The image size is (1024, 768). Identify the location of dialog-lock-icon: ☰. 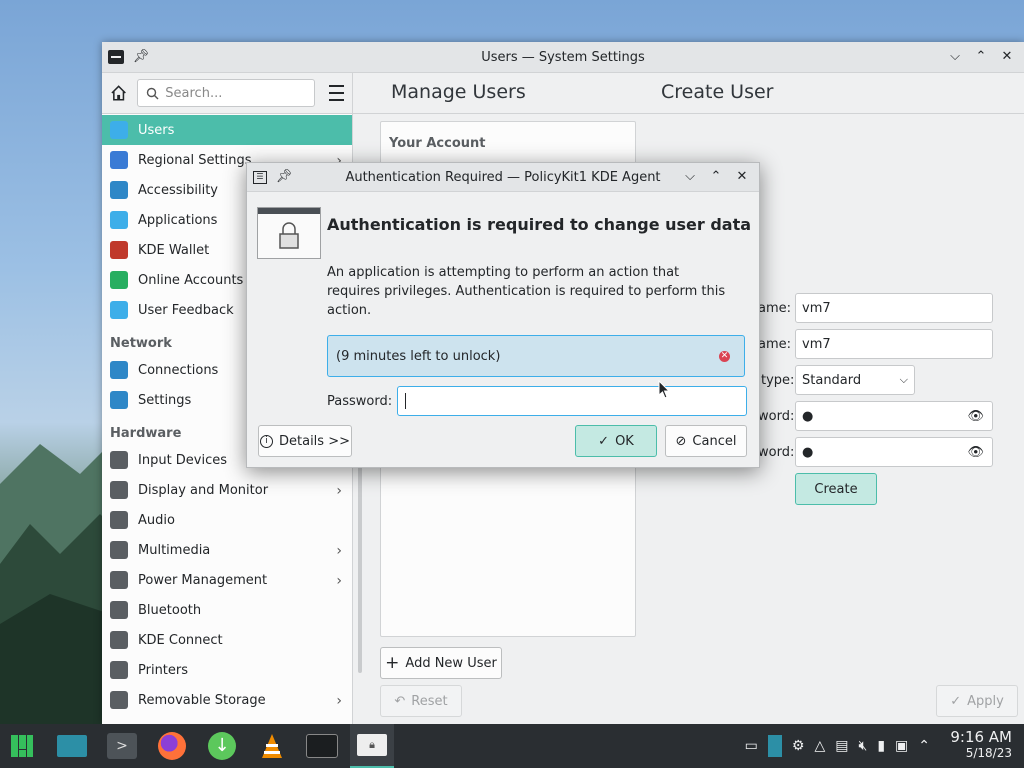
(260, 177).